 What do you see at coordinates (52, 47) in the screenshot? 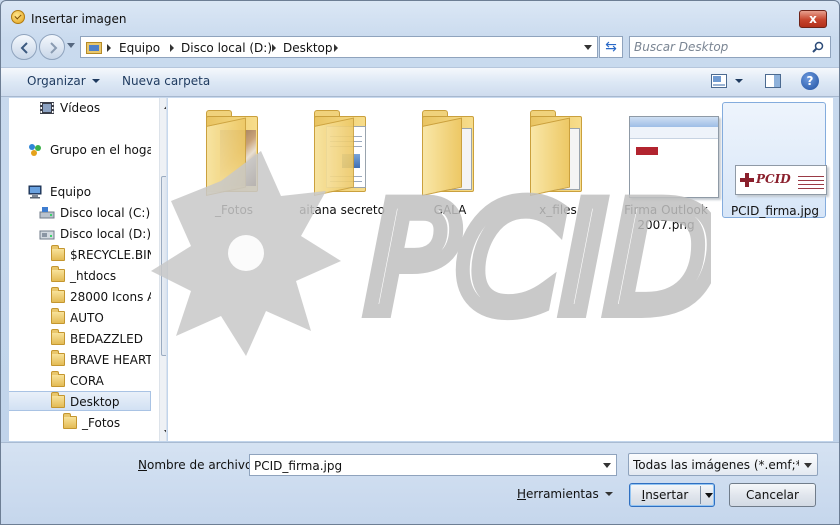
I see `forward-button` at bounding box center [52, 47].